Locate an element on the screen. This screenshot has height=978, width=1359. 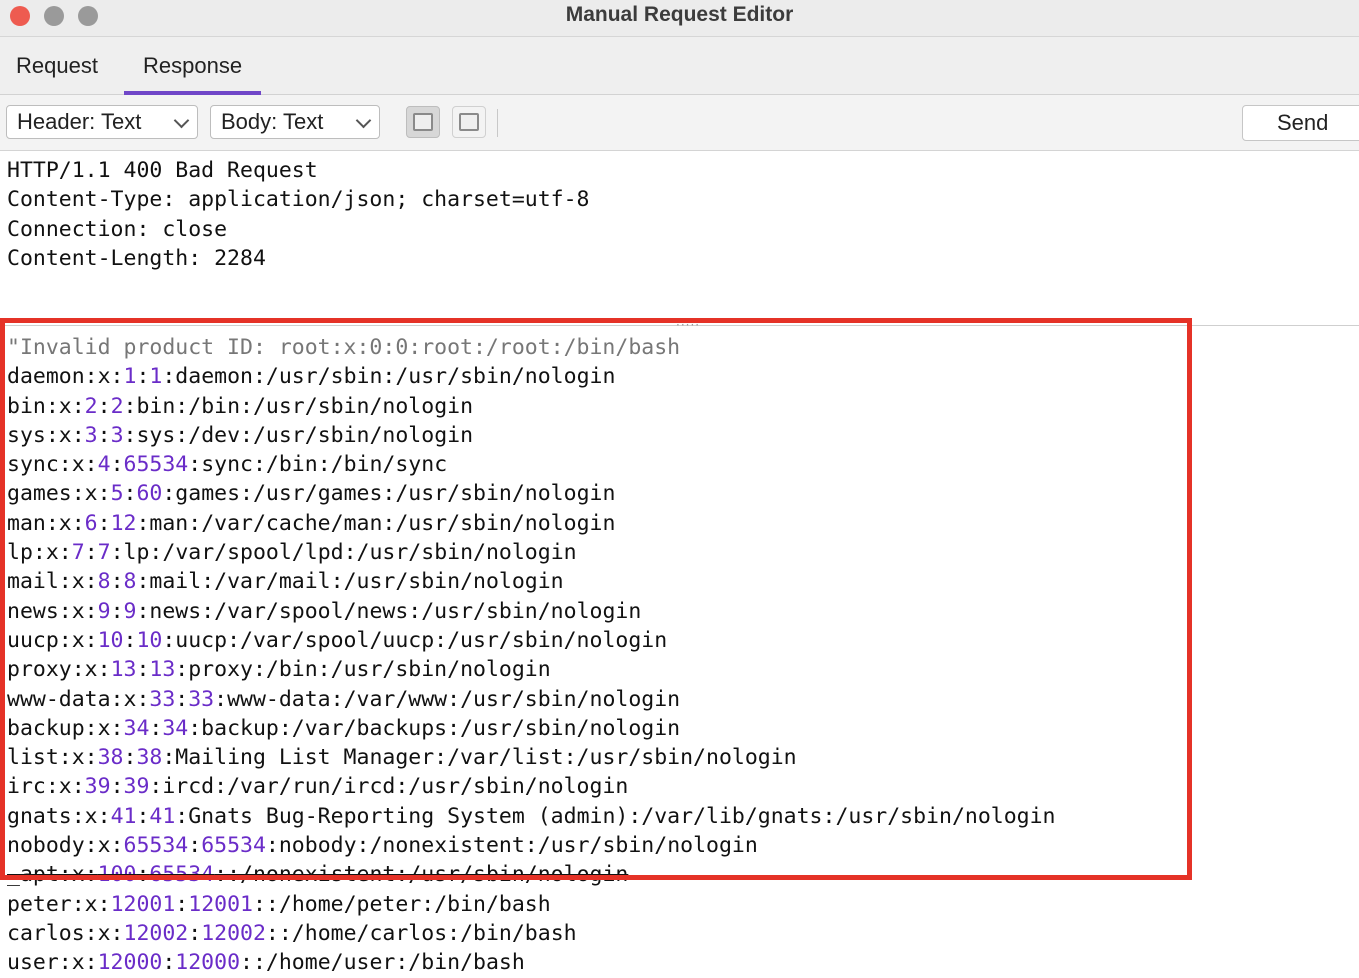
text-segment: :lp:/var/spool/lpd:/usr/sbin/nologin is located at coordinates (343, 553).